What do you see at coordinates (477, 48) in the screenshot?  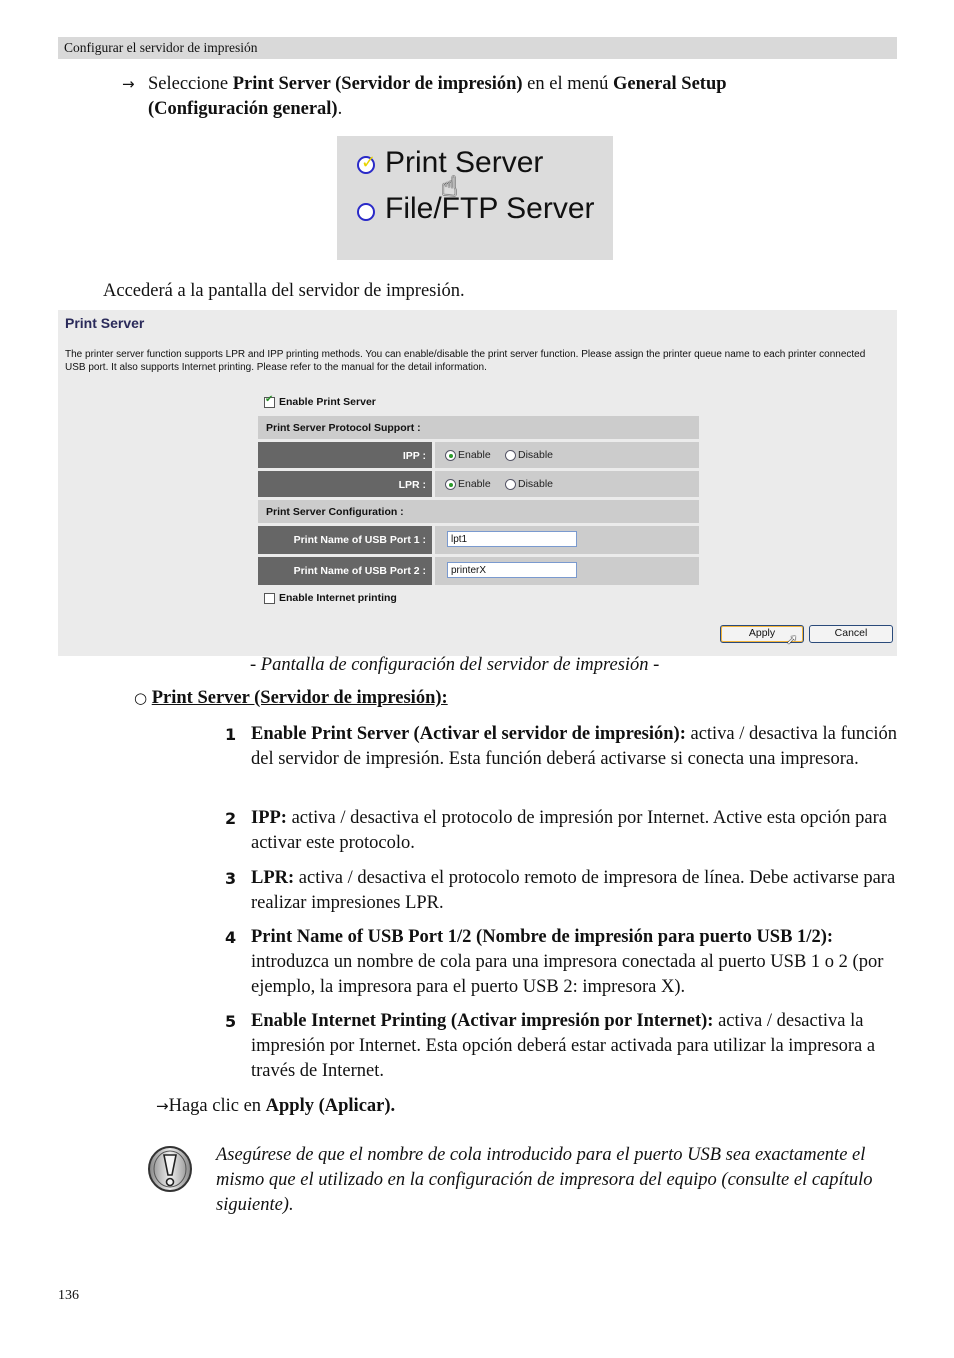 I see `running-header: Configurar el servidor de impresión` at bounding box center [477, 48].